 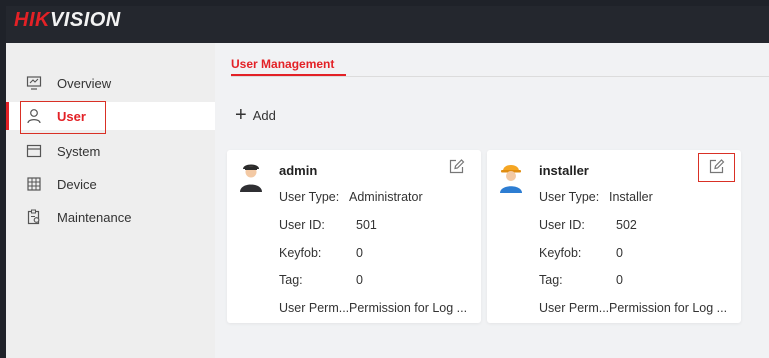 What do you see at coordinates (264, 115) in the screenshot?
I see `add-label: Add` at bounding box center [264, 115].